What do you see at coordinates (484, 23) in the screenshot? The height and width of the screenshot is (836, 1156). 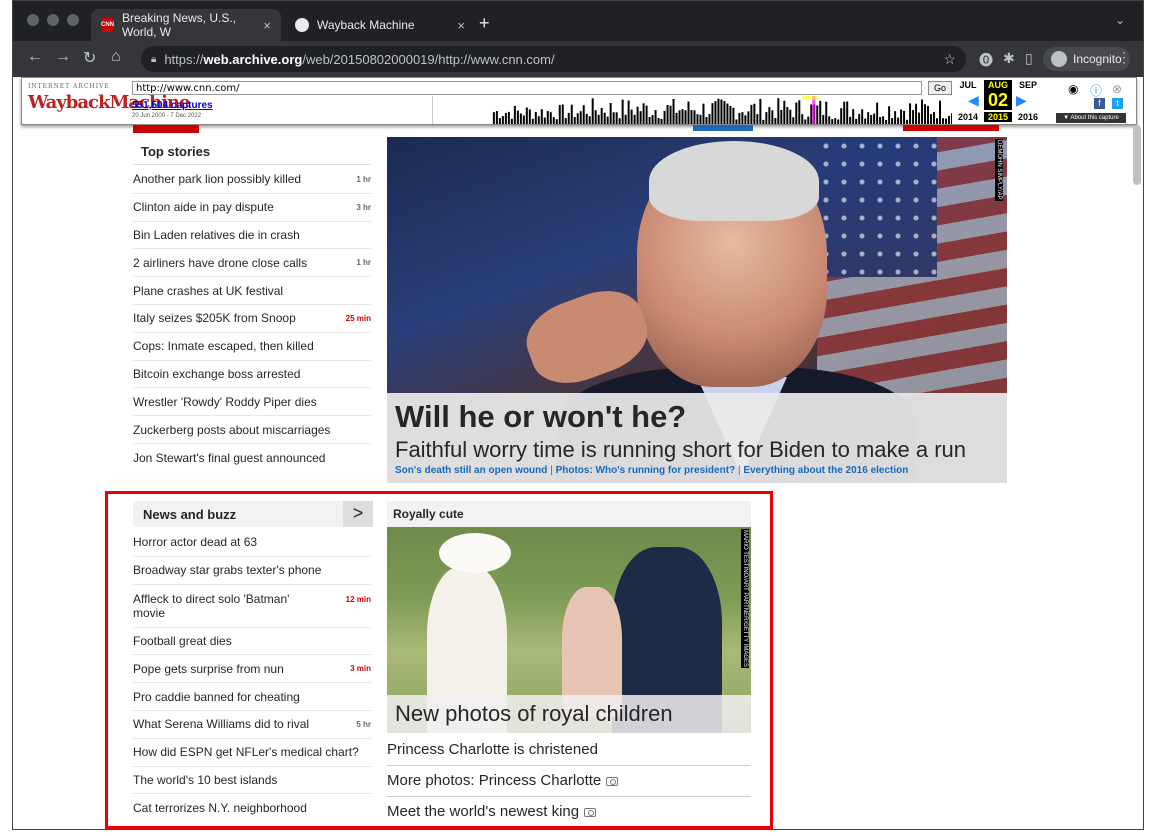 I see `new-tab-button: +` at bounding box center [484, 23].